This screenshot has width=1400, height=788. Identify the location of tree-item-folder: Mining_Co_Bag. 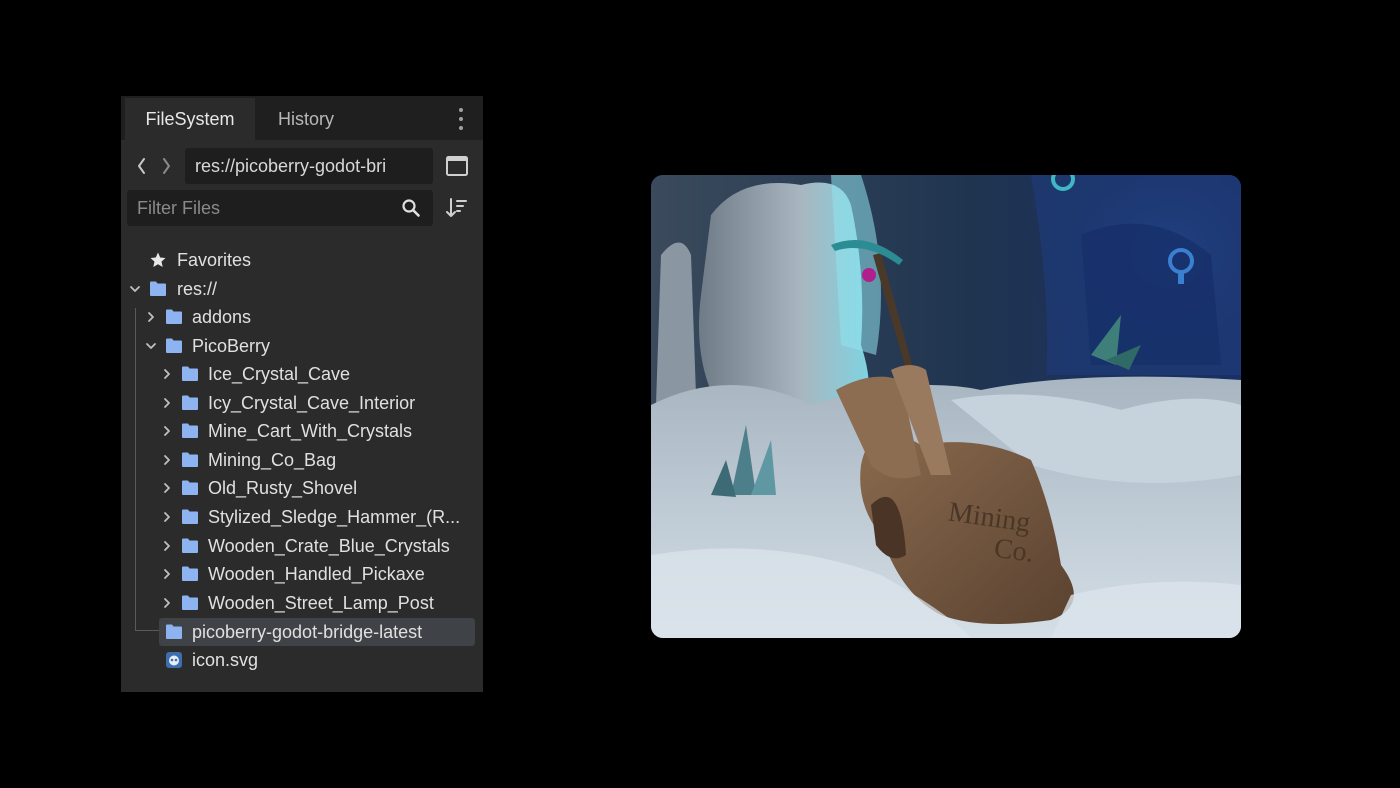
(302, 460).